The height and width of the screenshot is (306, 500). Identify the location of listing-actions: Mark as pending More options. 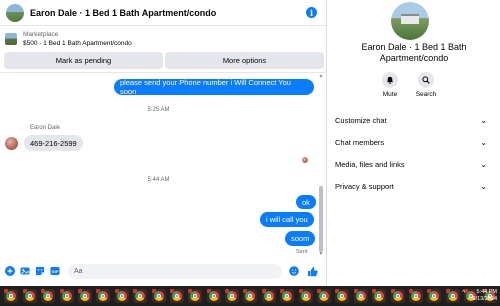
(164, 60).